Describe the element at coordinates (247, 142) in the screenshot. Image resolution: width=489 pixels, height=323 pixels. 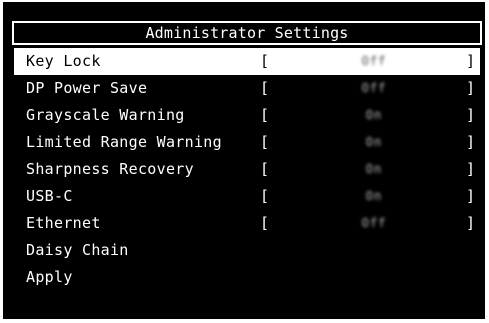
I see `menu-item-limited-range-warning: Limited Range Warning [ On ]` at that location.